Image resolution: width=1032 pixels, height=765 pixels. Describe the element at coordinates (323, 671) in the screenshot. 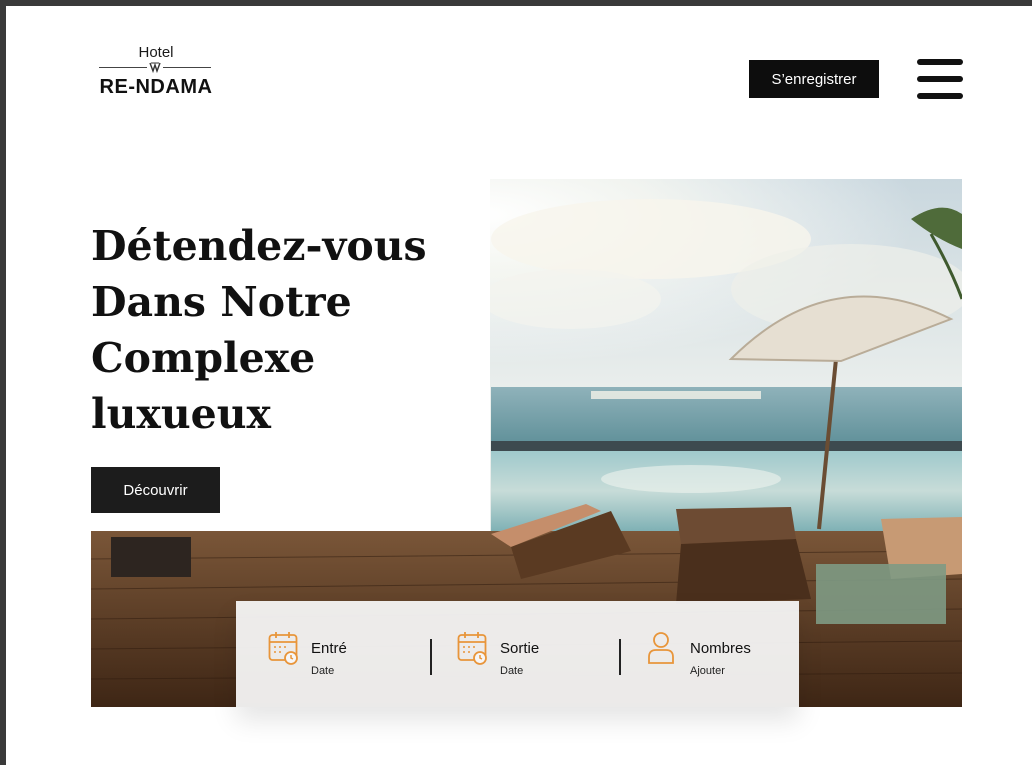

I see `checkin-sub: Date` at that location.